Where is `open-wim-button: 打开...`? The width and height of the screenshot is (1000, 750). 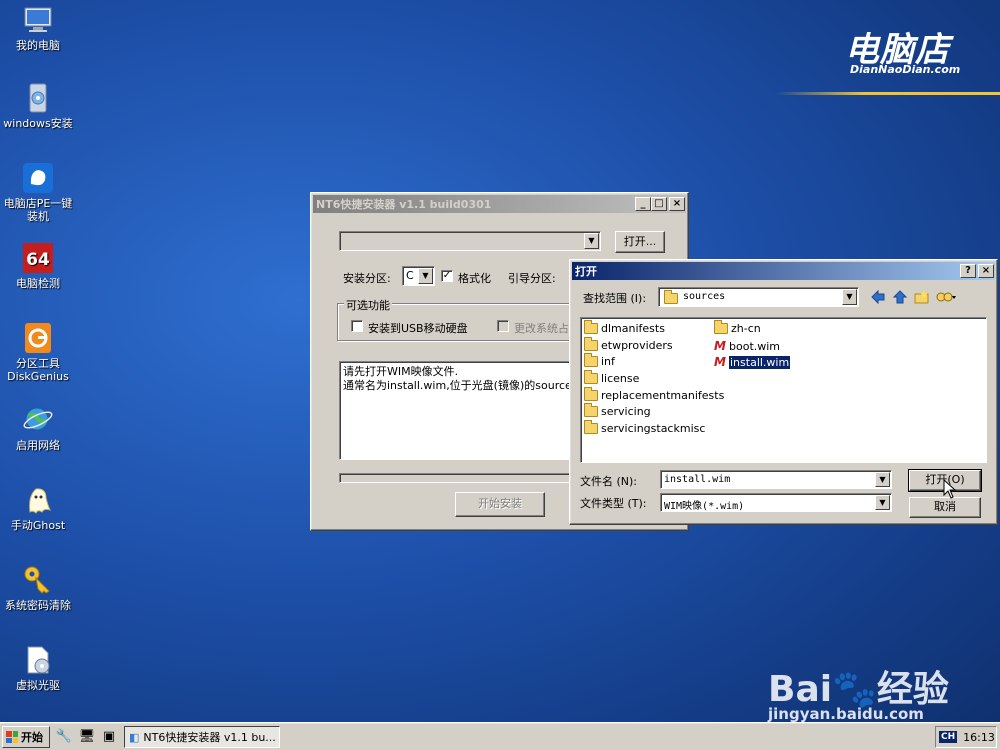
open-wim-button: 打开... is located at coordinates (640, 242).